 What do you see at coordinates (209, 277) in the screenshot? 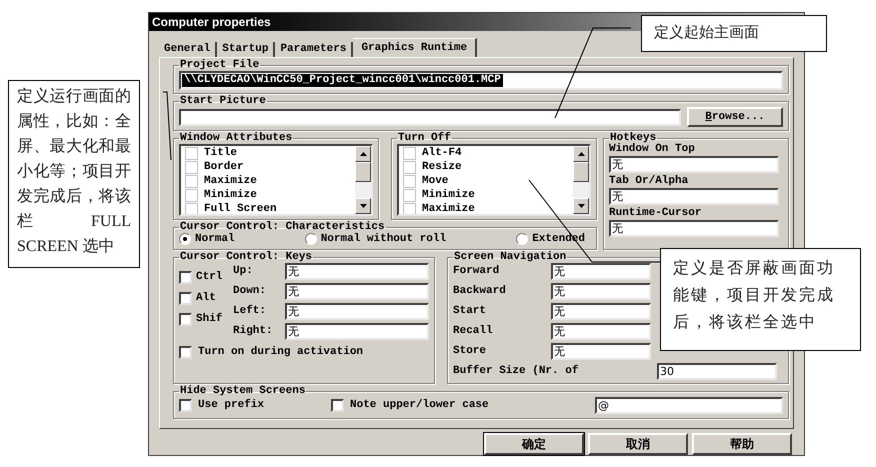
I see `checkbox-label: Ctrl` at bounding box center [209, 277].